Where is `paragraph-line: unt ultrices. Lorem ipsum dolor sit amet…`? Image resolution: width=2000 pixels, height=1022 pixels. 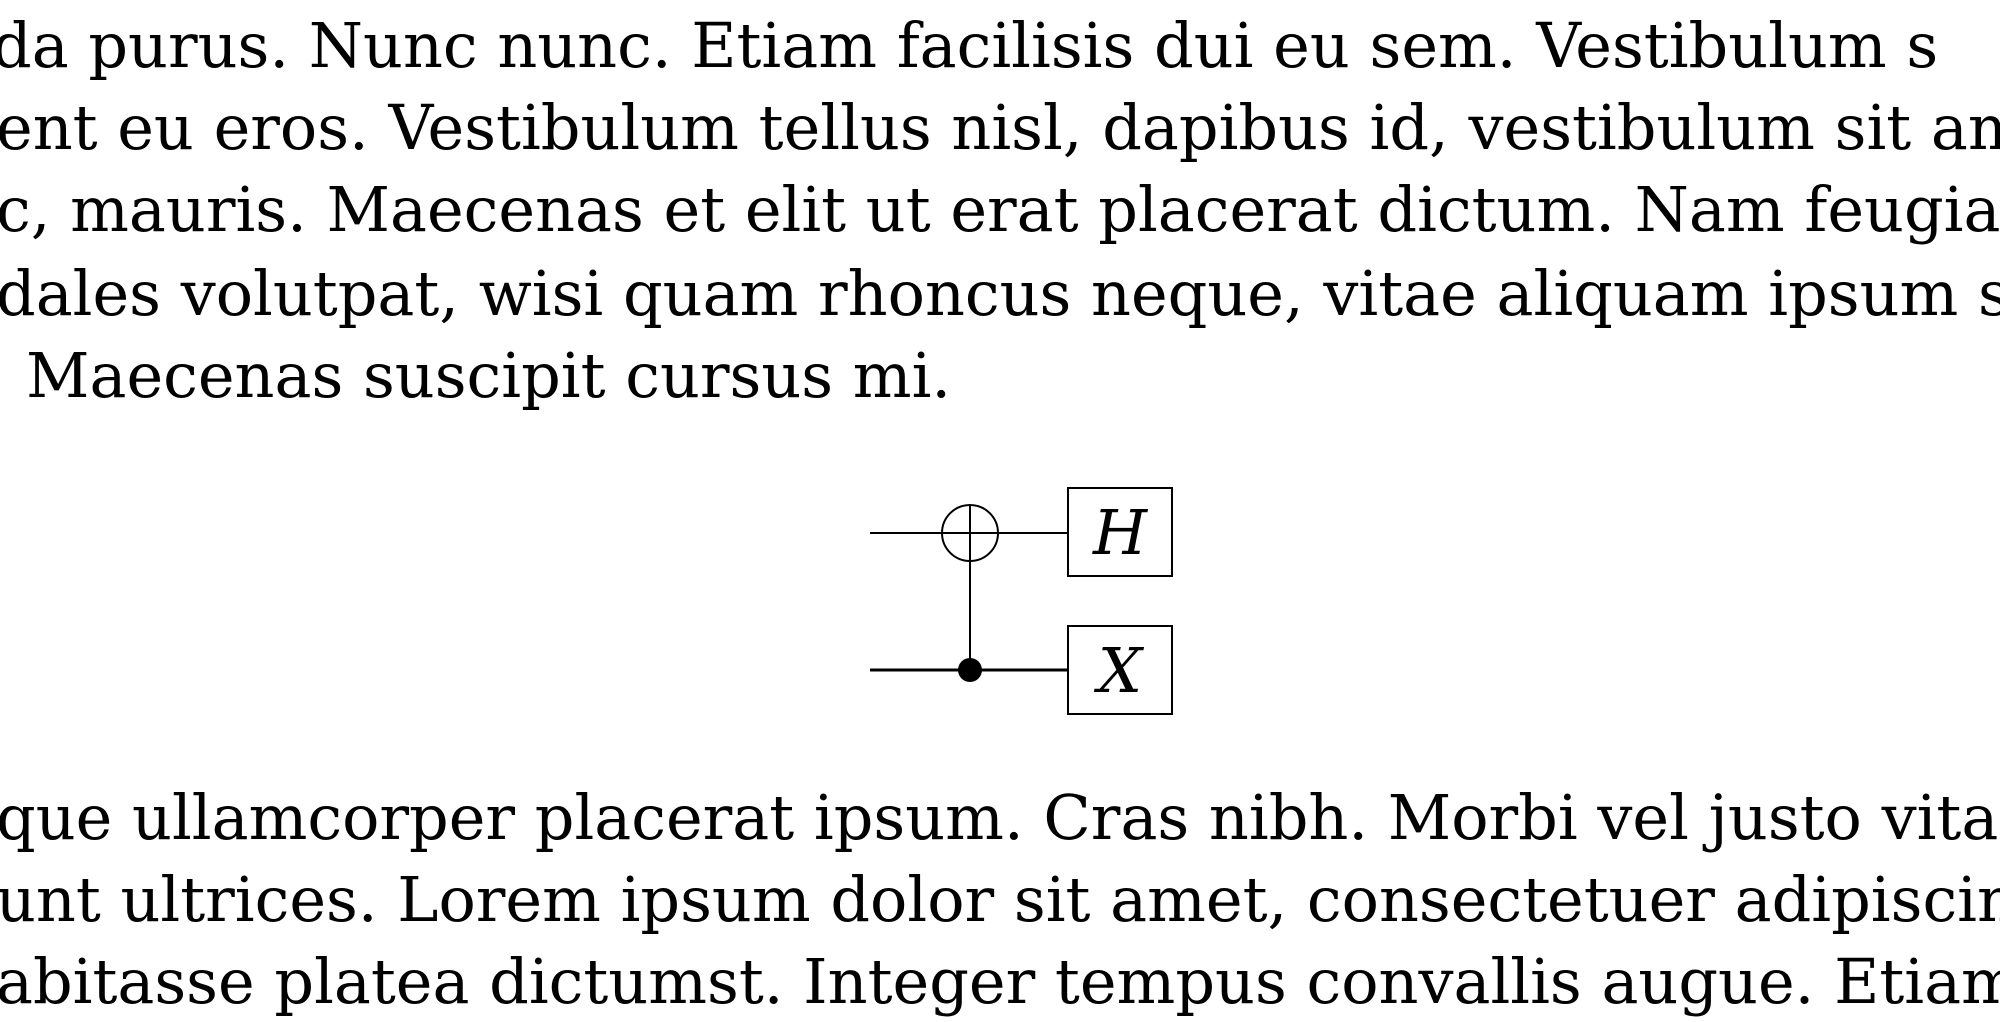 paragraph-line: unt ultrices. Lorem ipsum dolor sit amet… is located at coordinates (1000, 899).